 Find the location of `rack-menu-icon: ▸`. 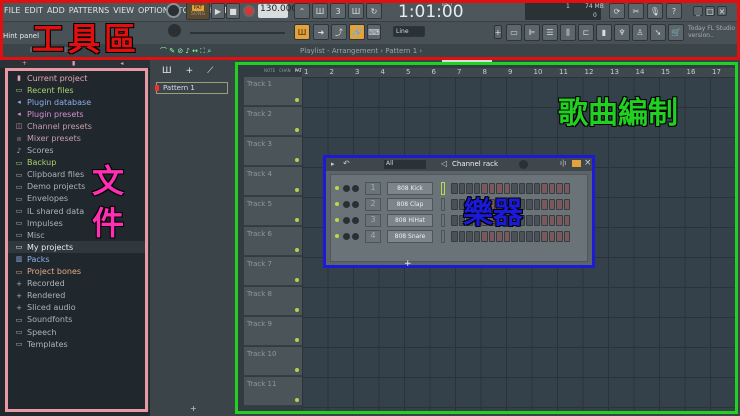

rack-menu-icon: ▸ is located at coordinates (333, 164).